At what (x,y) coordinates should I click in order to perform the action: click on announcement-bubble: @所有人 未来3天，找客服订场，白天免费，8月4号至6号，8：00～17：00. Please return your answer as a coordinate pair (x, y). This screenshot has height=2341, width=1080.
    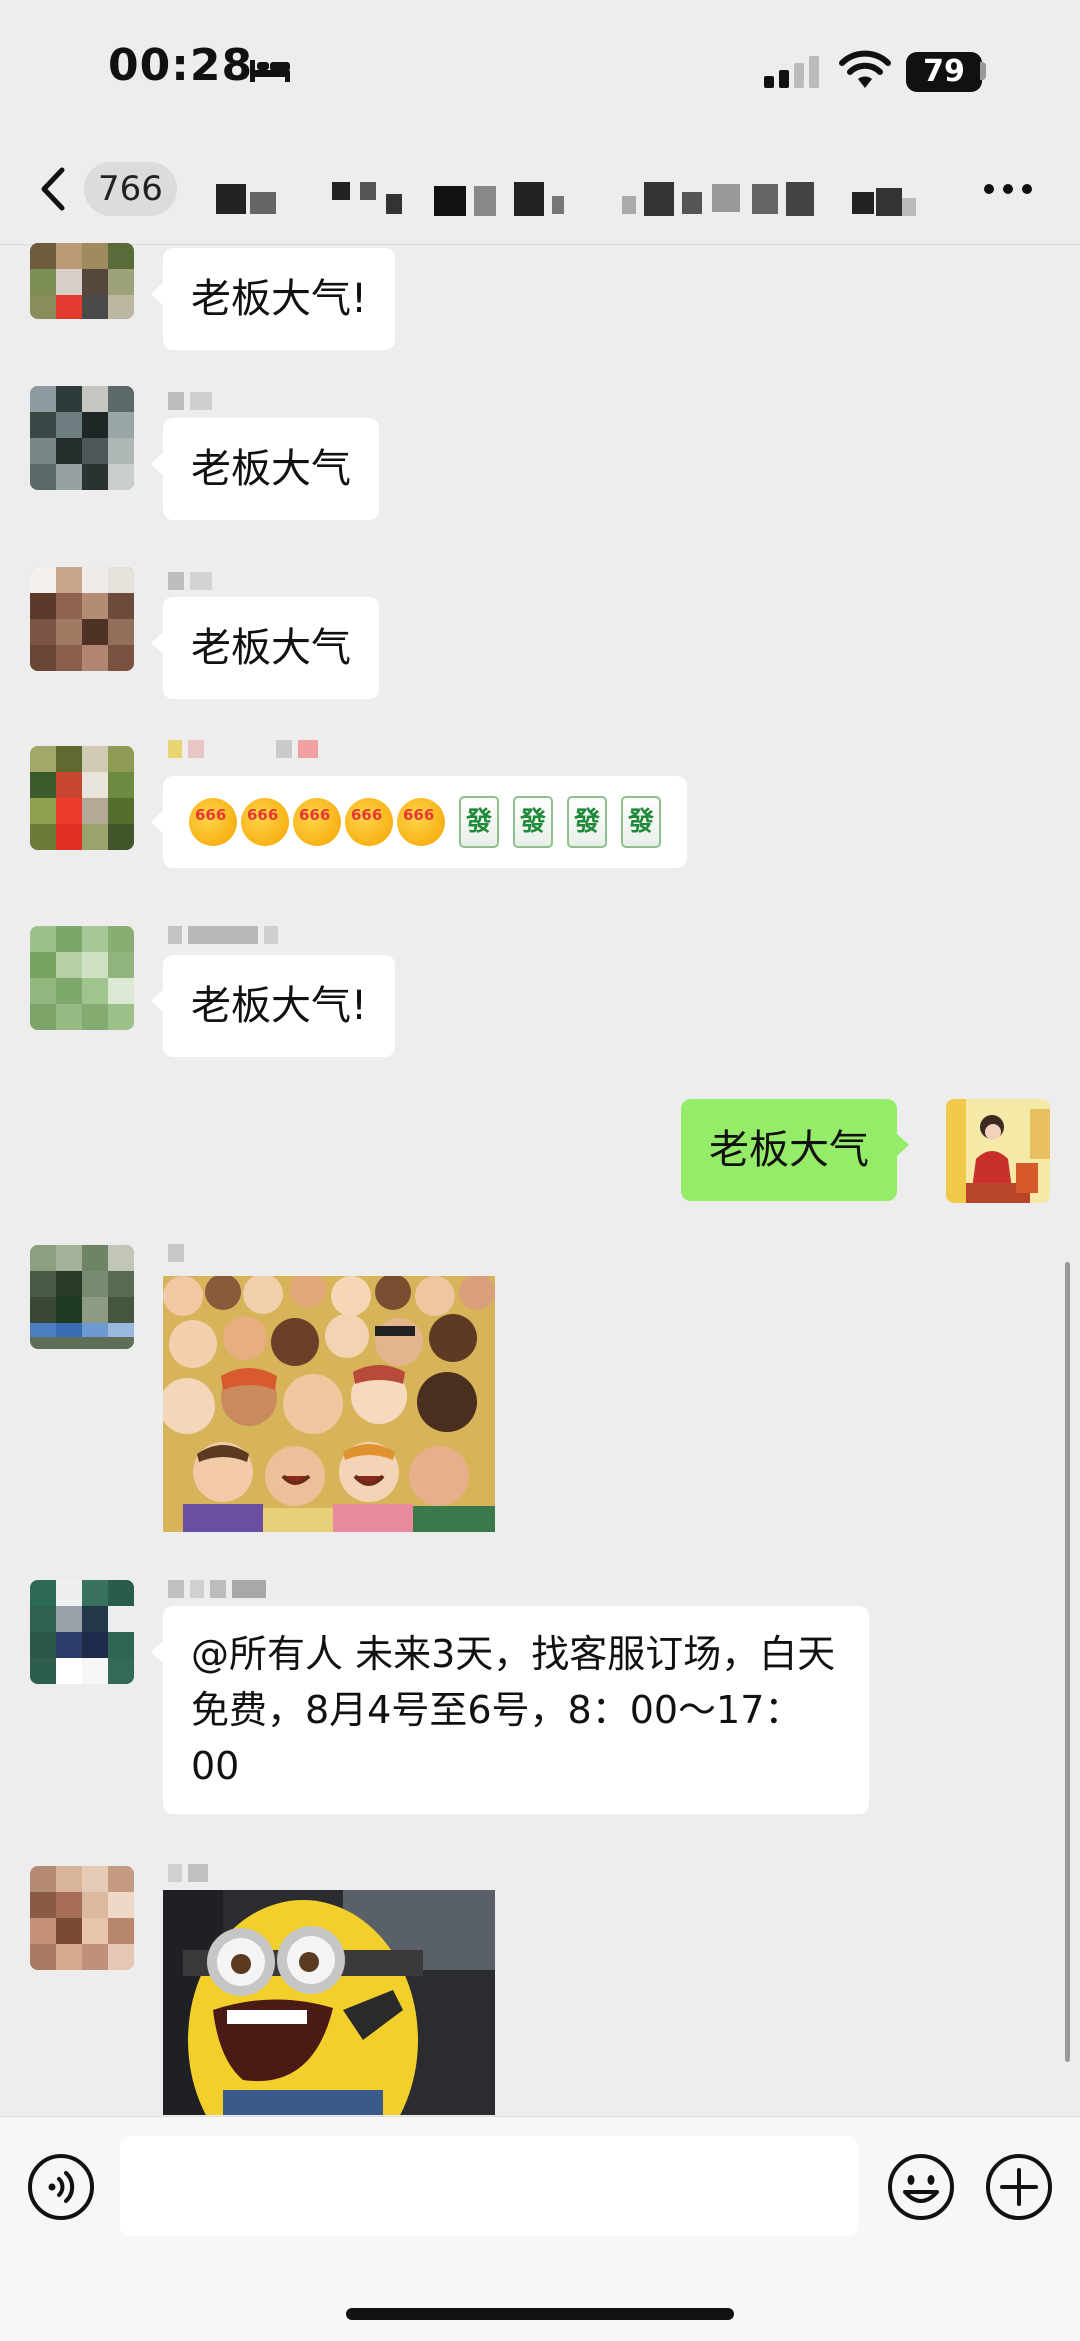
    Looking at the image, I should click on (510, 1710).